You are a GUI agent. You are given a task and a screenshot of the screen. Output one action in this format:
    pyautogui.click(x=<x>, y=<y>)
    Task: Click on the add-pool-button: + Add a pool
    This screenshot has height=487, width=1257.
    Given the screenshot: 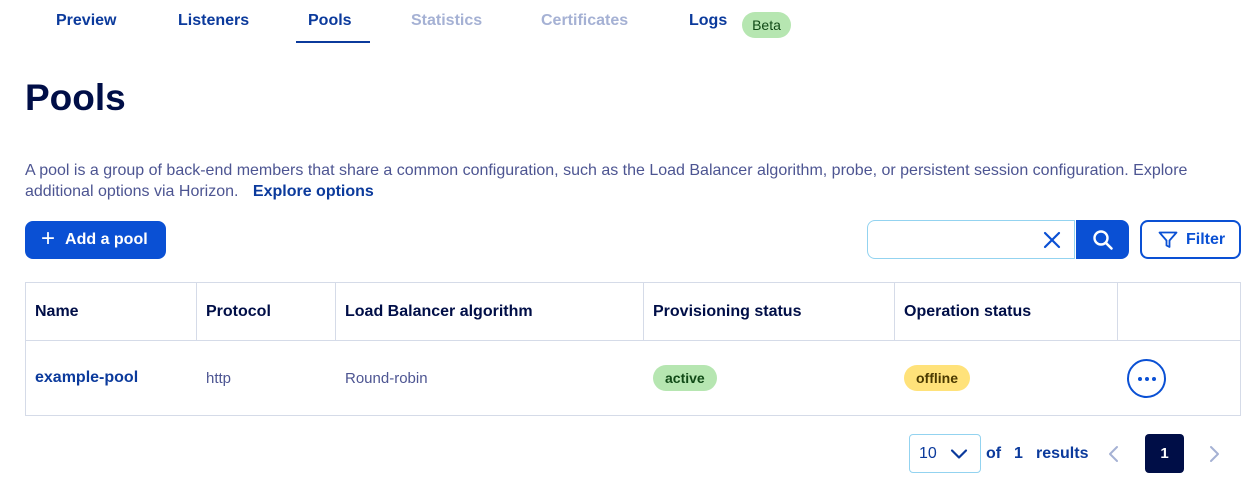 What is the action you would take?
    pyautogui.click(x=95, y=240)
    